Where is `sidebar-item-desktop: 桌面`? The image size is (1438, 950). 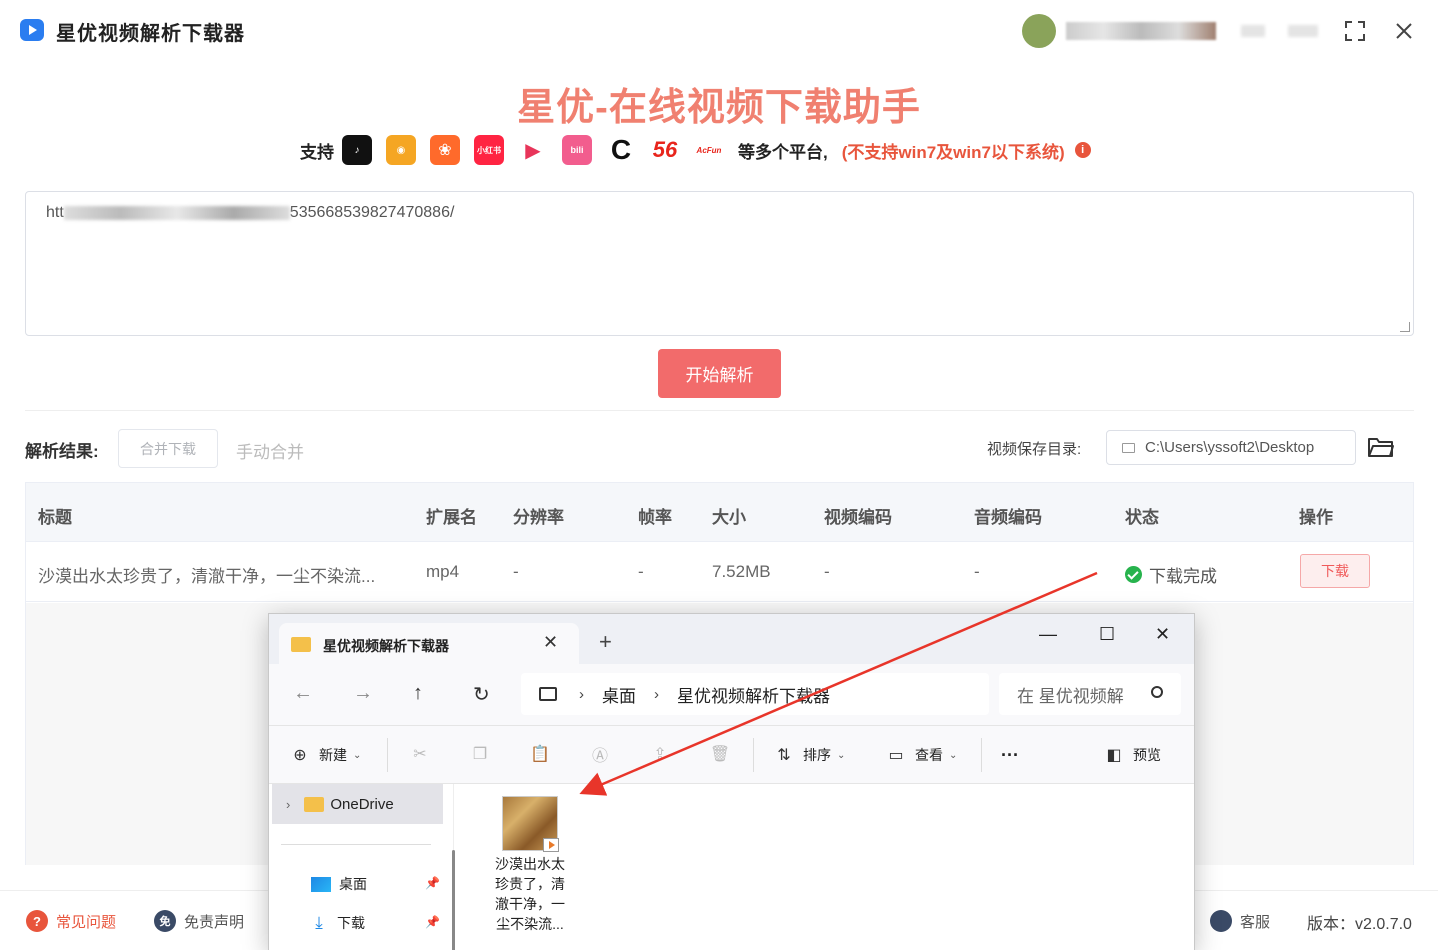 sidebar-item-desktop: 桌面 is located at coordinates (339, 884).